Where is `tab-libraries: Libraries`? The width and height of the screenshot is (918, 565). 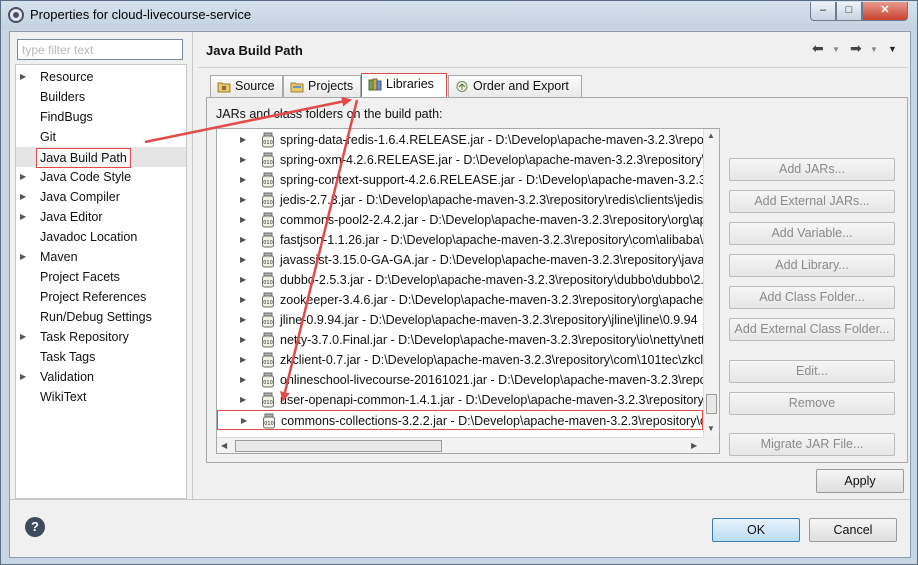 tab-libraries: Libraries is located at coordinates (404, 85).